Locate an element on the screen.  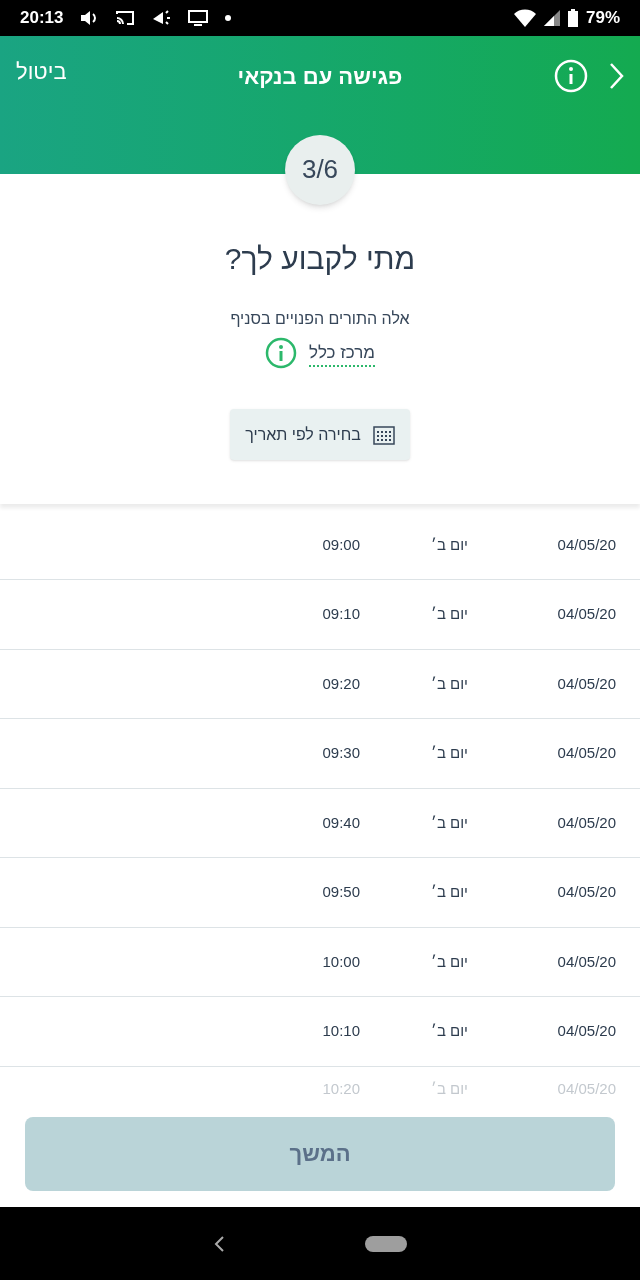
slot-time: 09:30 is located at coordinates (341, 753).